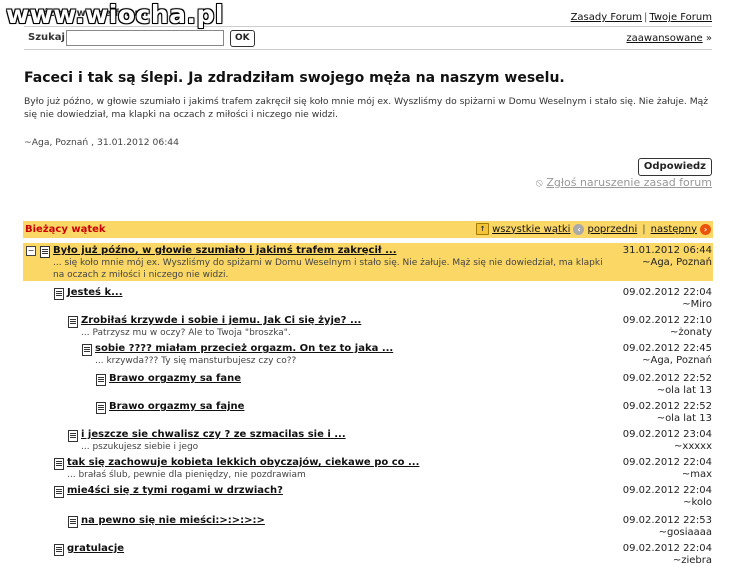 The image size is (750, 566). I want to click on thread-row-author: ~gosiaaaa, so click(685, 532).